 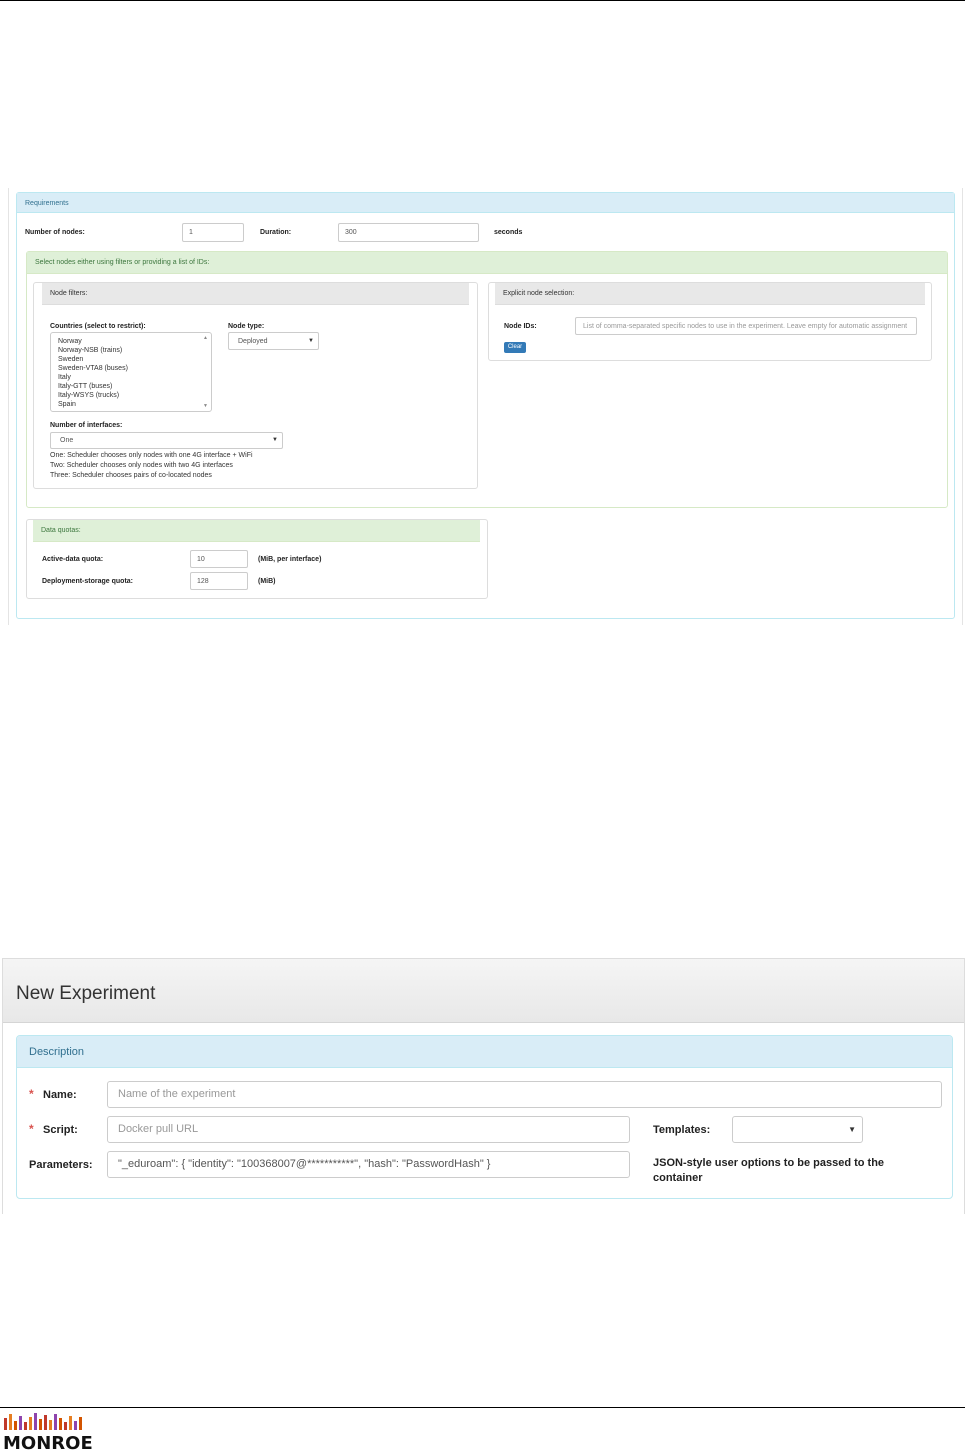 I want to click on duration-label: Duration:, so click(x=276, y=232).